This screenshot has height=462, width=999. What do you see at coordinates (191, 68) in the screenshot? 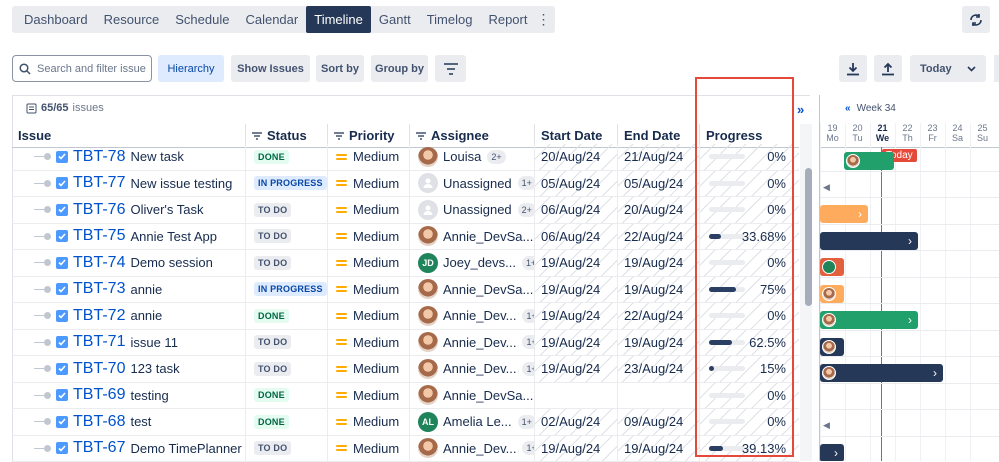
I see `hierarchy-button: Hierarchy` at bounding box center [191, 68].